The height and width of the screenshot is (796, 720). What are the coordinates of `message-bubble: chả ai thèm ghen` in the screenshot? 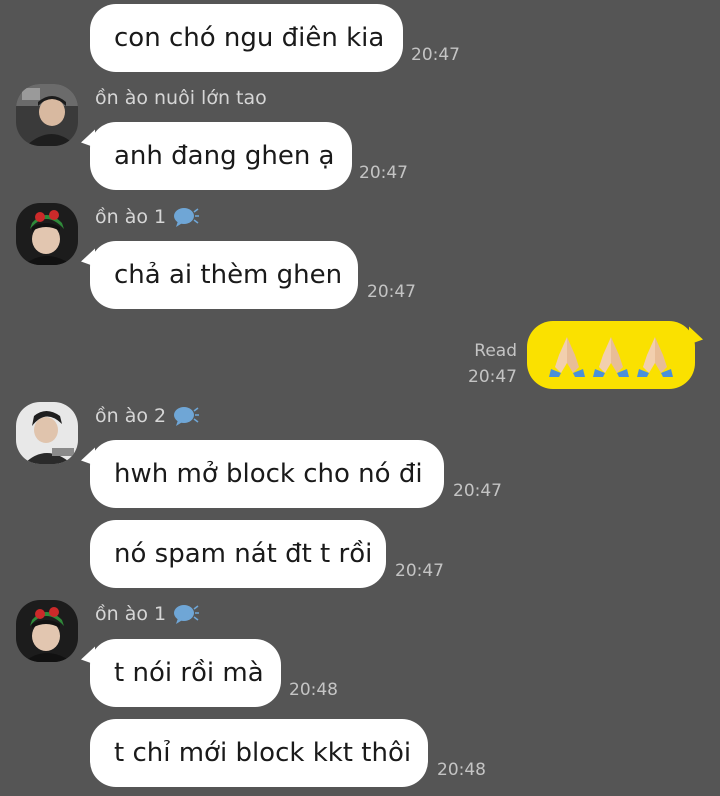 It's located at (224, 275).